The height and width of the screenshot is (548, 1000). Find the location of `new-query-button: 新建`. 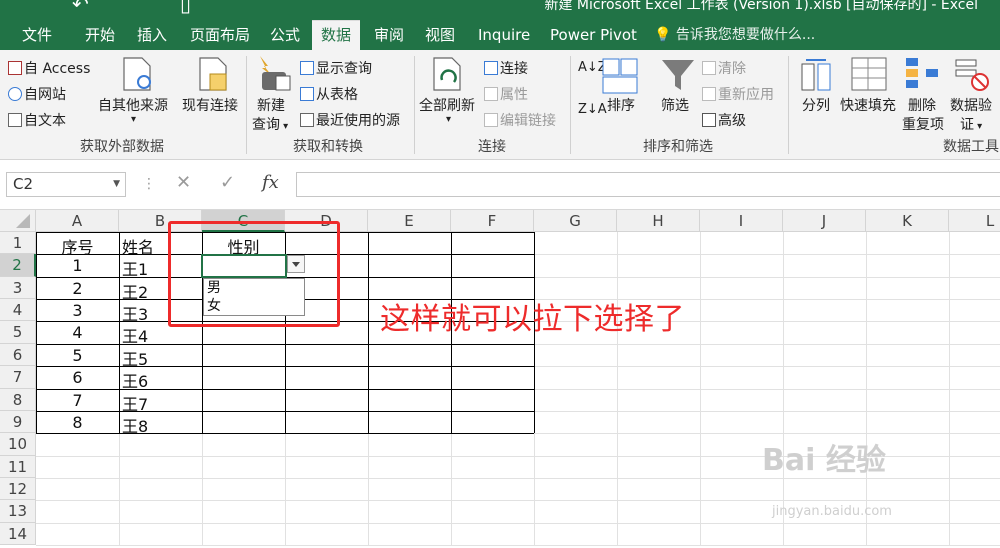

new-query-button: 新建 is located at coordinates (271, 105).